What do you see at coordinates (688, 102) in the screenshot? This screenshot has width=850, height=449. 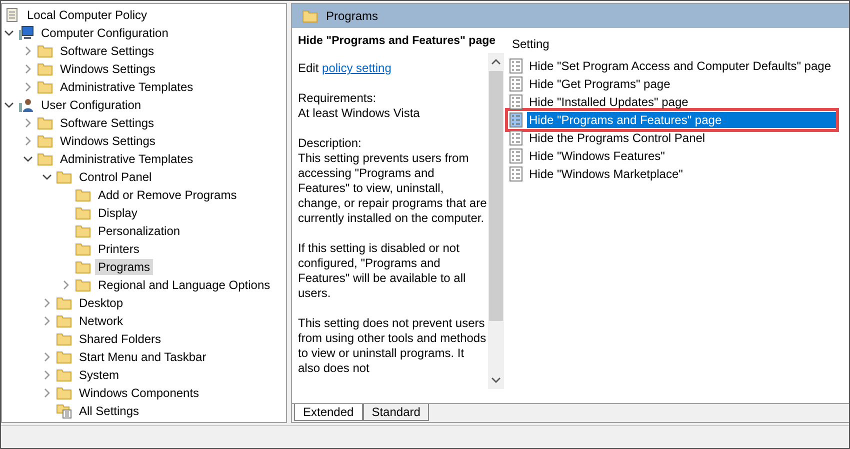 I see `setting-item: Hide "Installed Updates" page` at bounding box center [688, 102].